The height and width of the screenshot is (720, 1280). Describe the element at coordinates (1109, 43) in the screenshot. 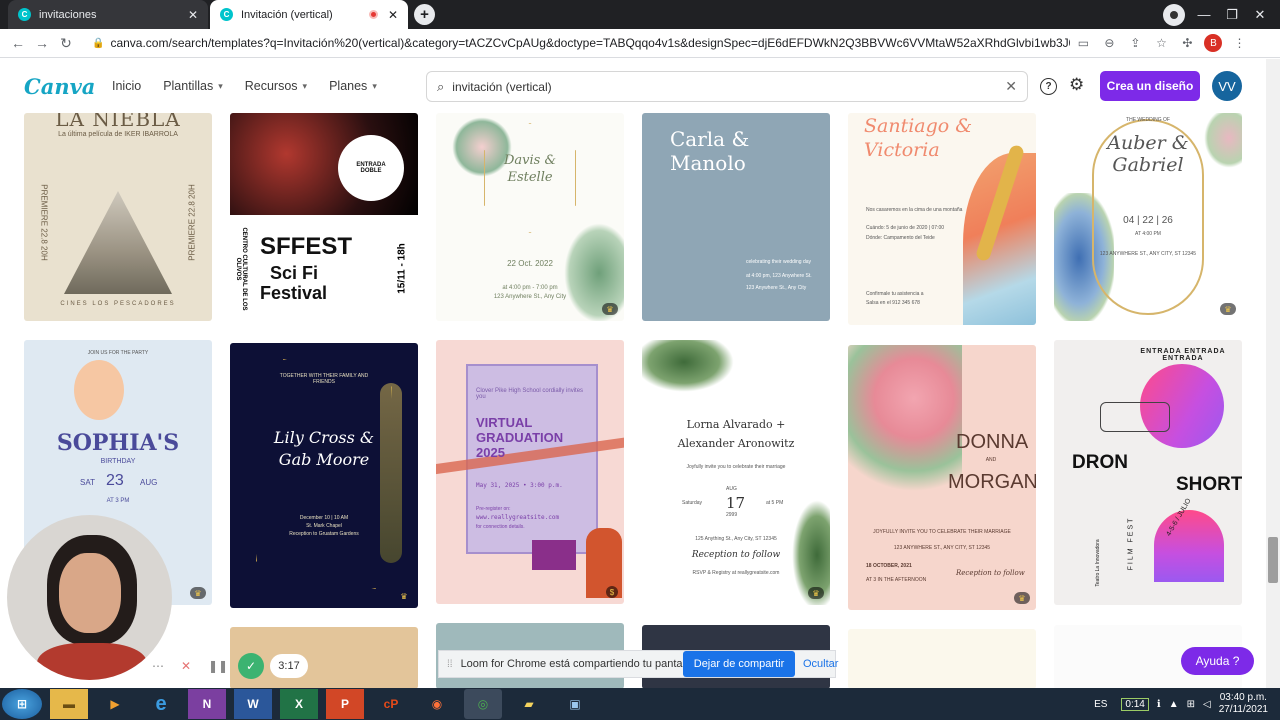

I see `zoom-icon: ⊖` at that location.